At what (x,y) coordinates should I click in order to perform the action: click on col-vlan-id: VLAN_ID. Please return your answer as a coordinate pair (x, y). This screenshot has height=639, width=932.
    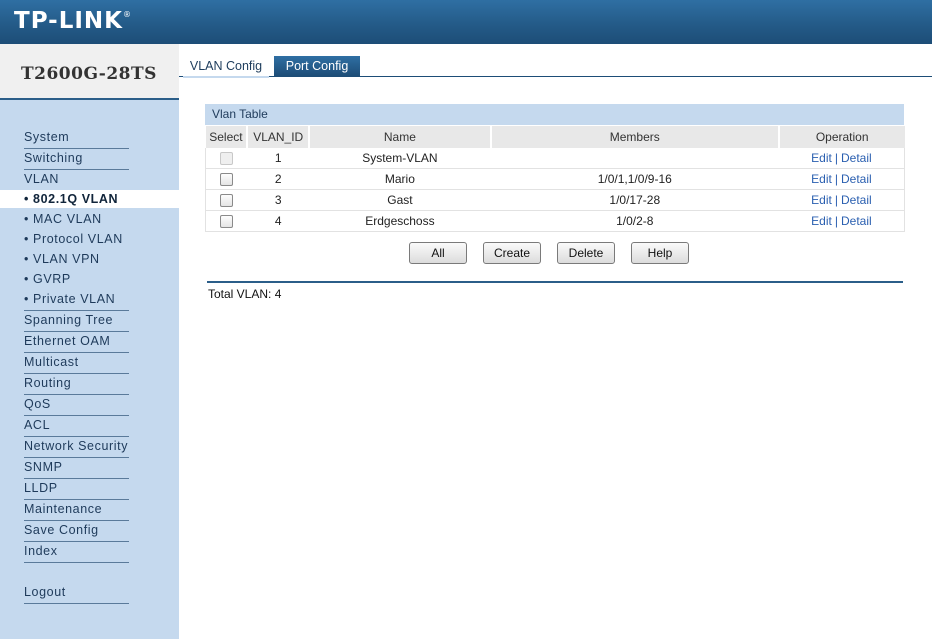
    Looking at the image, I should click on (279, 137).